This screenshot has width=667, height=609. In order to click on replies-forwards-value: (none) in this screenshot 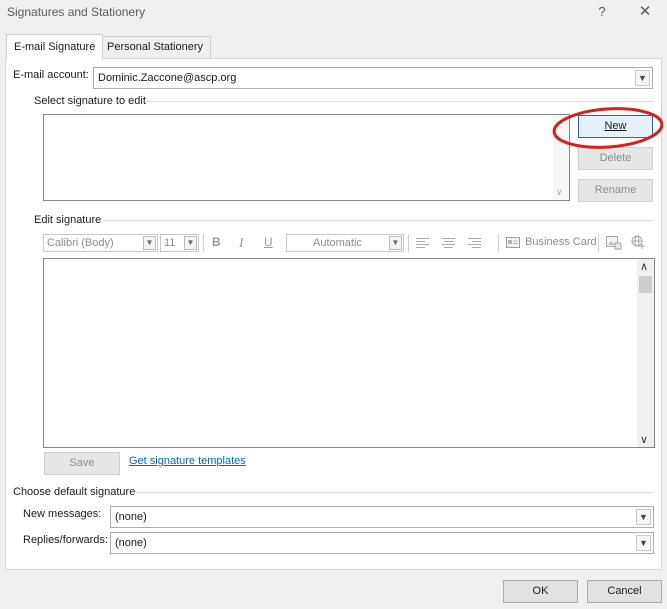, I will do `click(131, 543)`.